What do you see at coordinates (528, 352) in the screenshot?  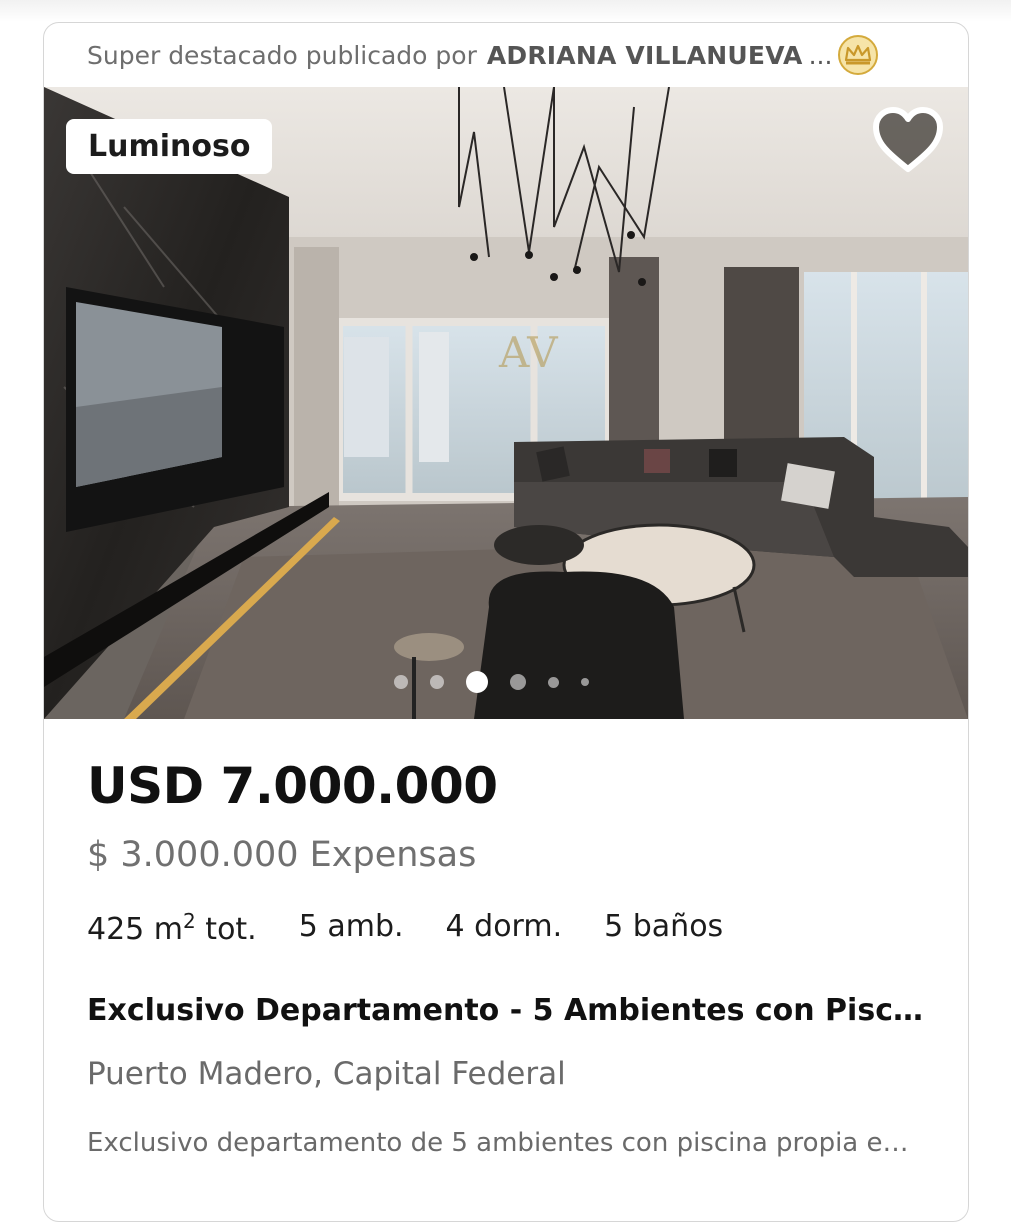 I see `svg-text: AV` at bounding box center [528, 352].